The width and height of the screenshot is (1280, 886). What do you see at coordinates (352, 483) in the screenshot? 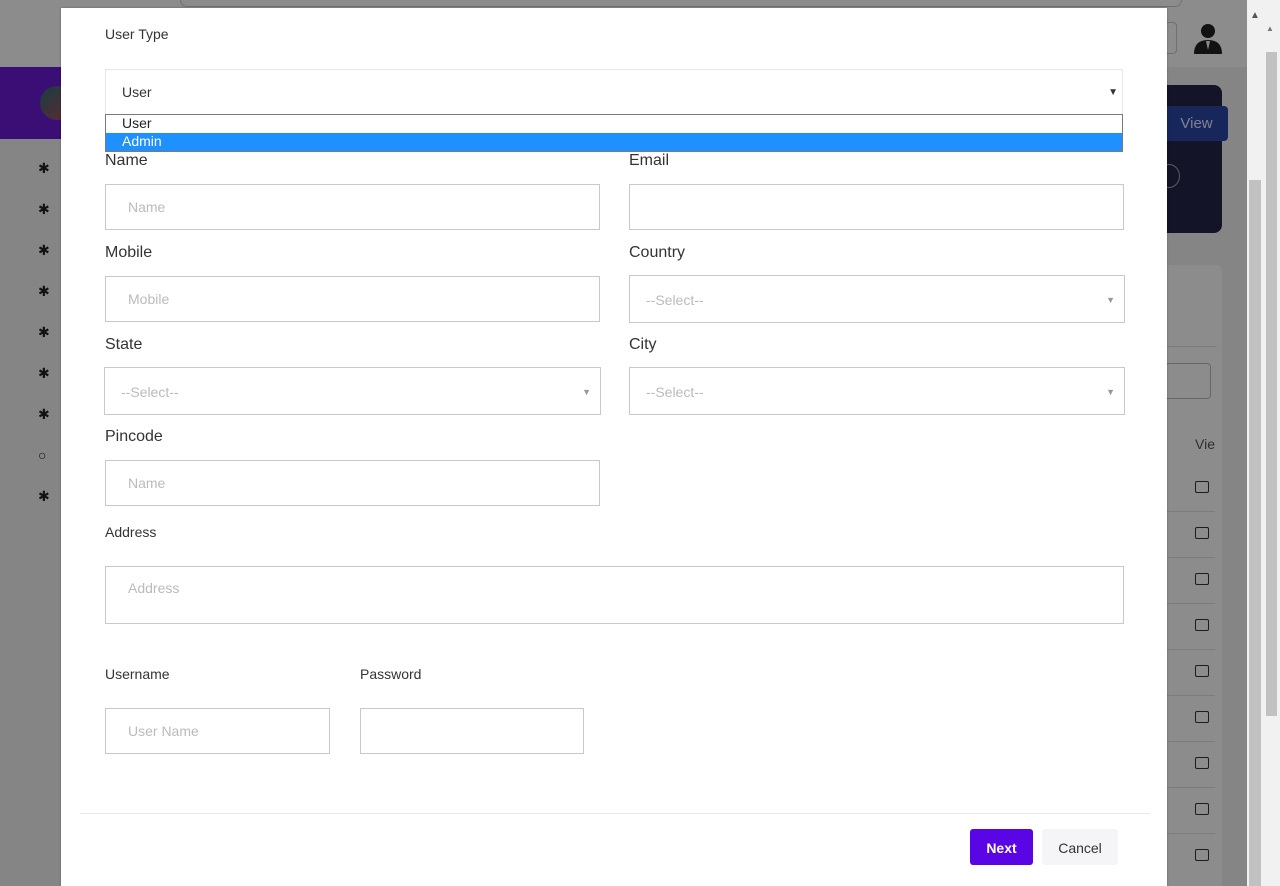
I see `pincode-input` at bounding box center [352, 483].